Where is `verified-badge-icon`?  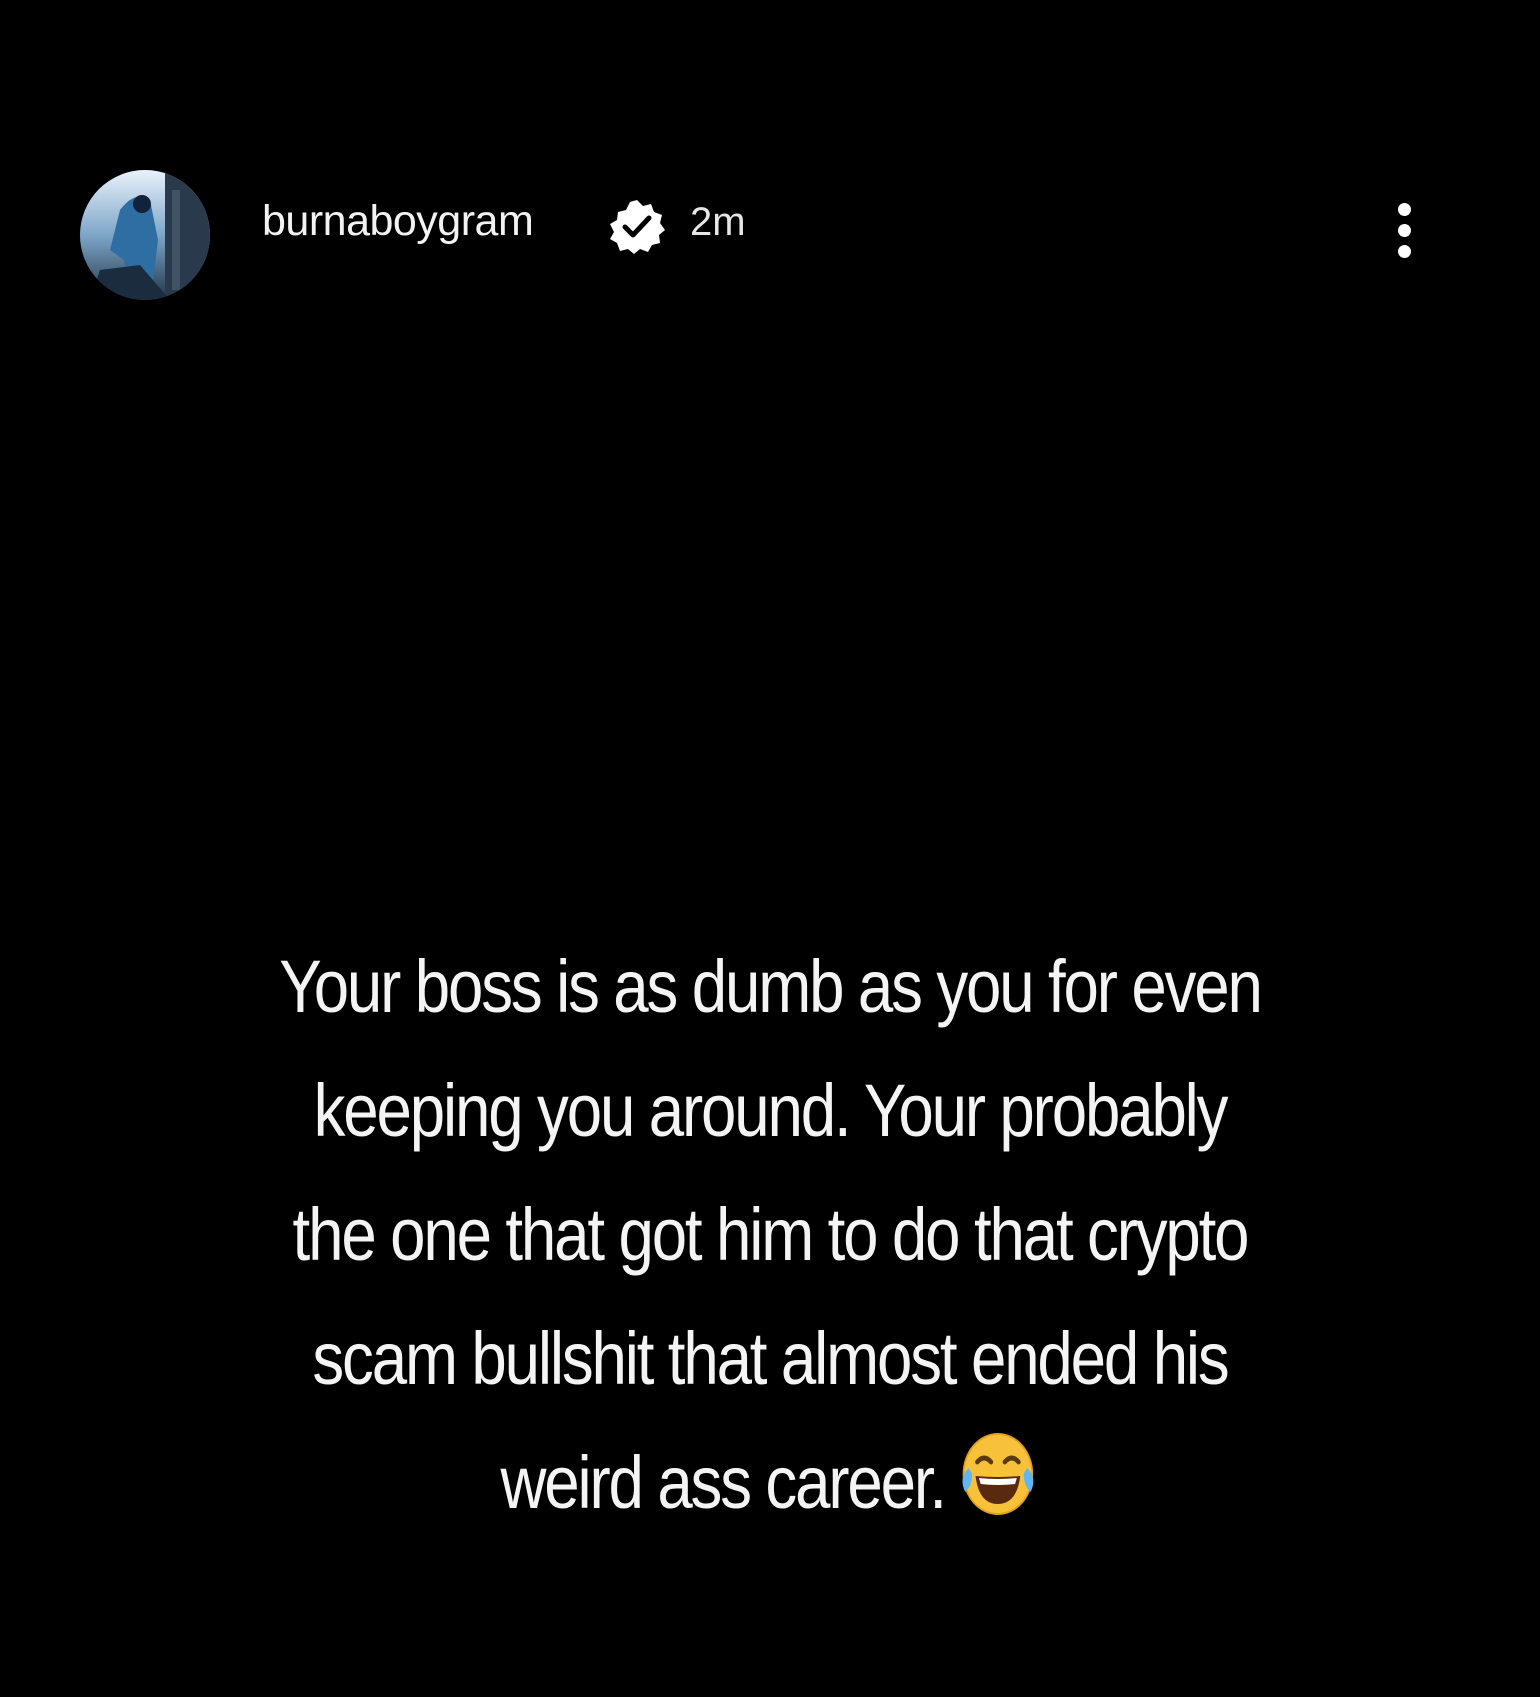
verified-badge-icon is located at coordinates (637, 226).